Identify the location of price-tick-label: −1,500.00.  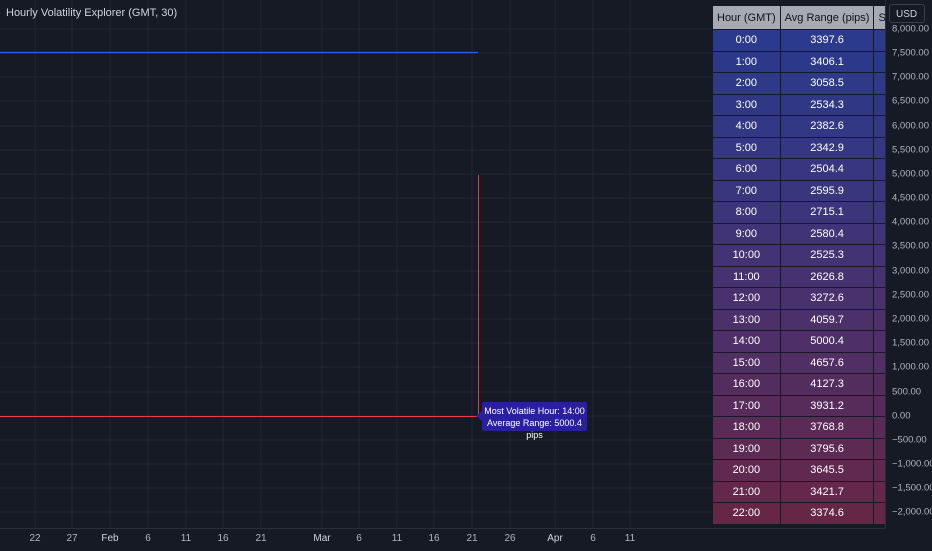
(912, 488).